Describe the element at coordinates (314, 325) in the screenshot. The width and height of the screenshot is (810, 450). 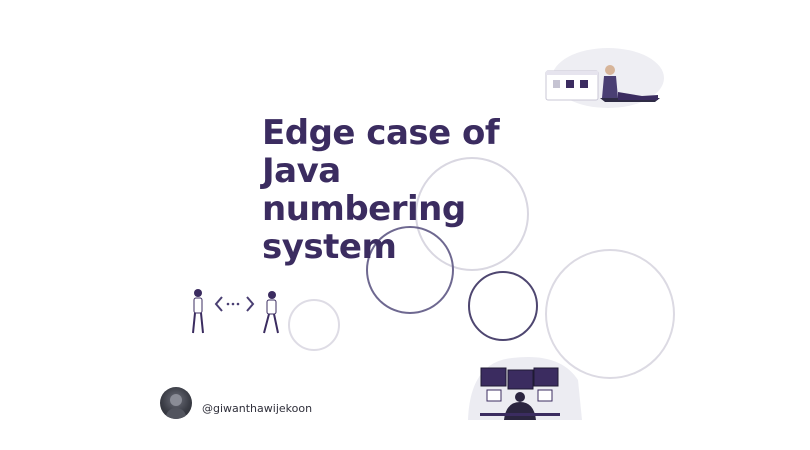
I see `circle-left-small` at that location.